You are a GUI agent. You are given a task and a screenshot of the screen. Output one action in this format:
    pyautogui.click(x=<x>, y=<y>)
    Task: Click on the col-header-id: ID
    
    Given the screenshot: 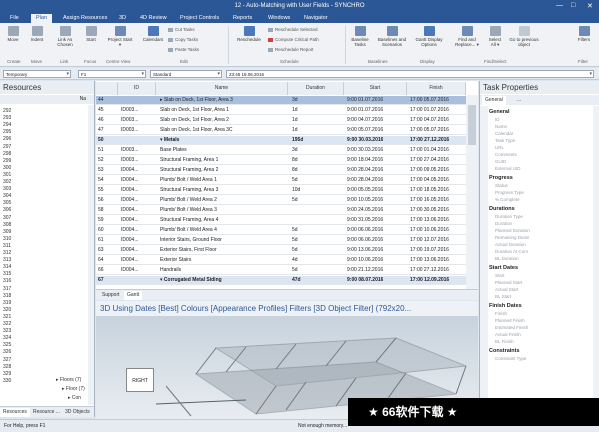 What is the action you would take?
    pyautogui.click(x=137, y=88)
    